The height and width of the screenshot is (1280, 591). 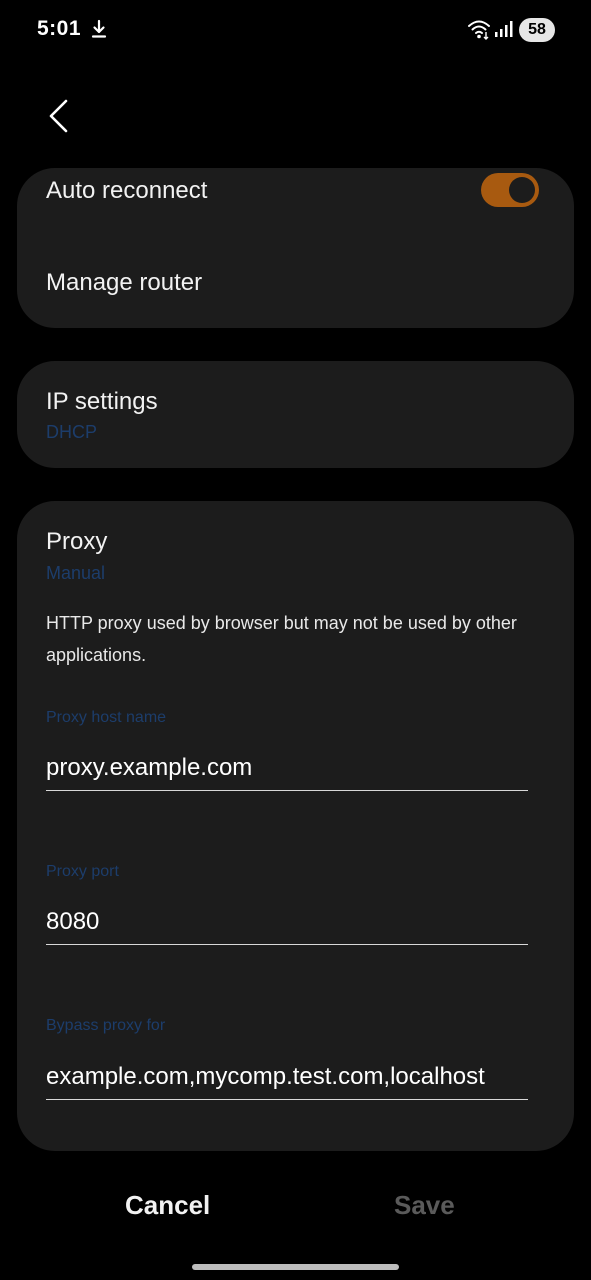 I want to click on proxy-value: Manual, so click(x=76, y=573).